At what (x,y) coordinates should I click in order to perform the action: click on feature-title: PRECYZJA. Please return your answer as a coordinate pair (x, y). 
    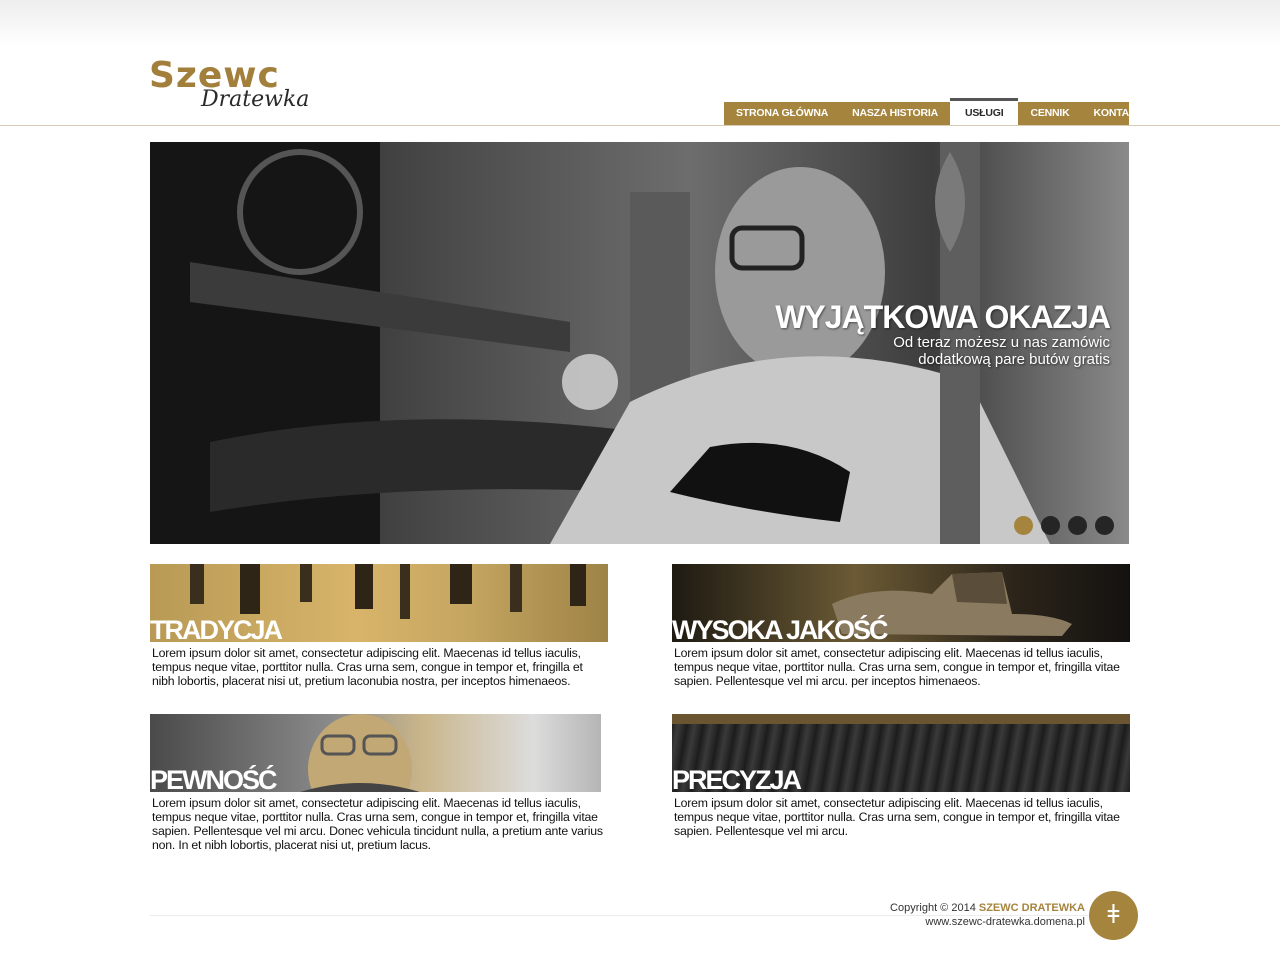
    Looking at the image, I should click on (737, 778).